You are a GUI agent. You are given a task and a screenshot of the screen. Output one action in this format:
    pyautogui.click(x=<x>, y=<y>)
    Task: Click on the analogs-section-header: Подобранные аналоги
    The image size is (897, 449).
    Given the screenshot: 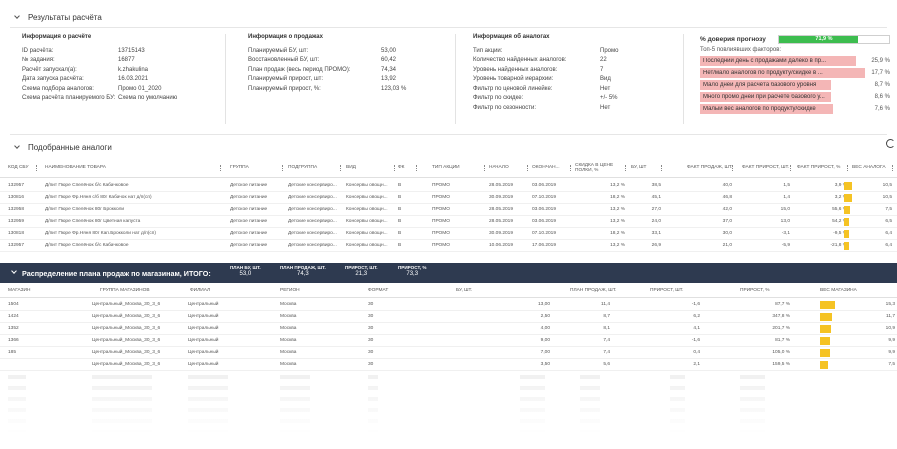 What is the action you would take?
    pyautogui.click(x=56, y=147)
    